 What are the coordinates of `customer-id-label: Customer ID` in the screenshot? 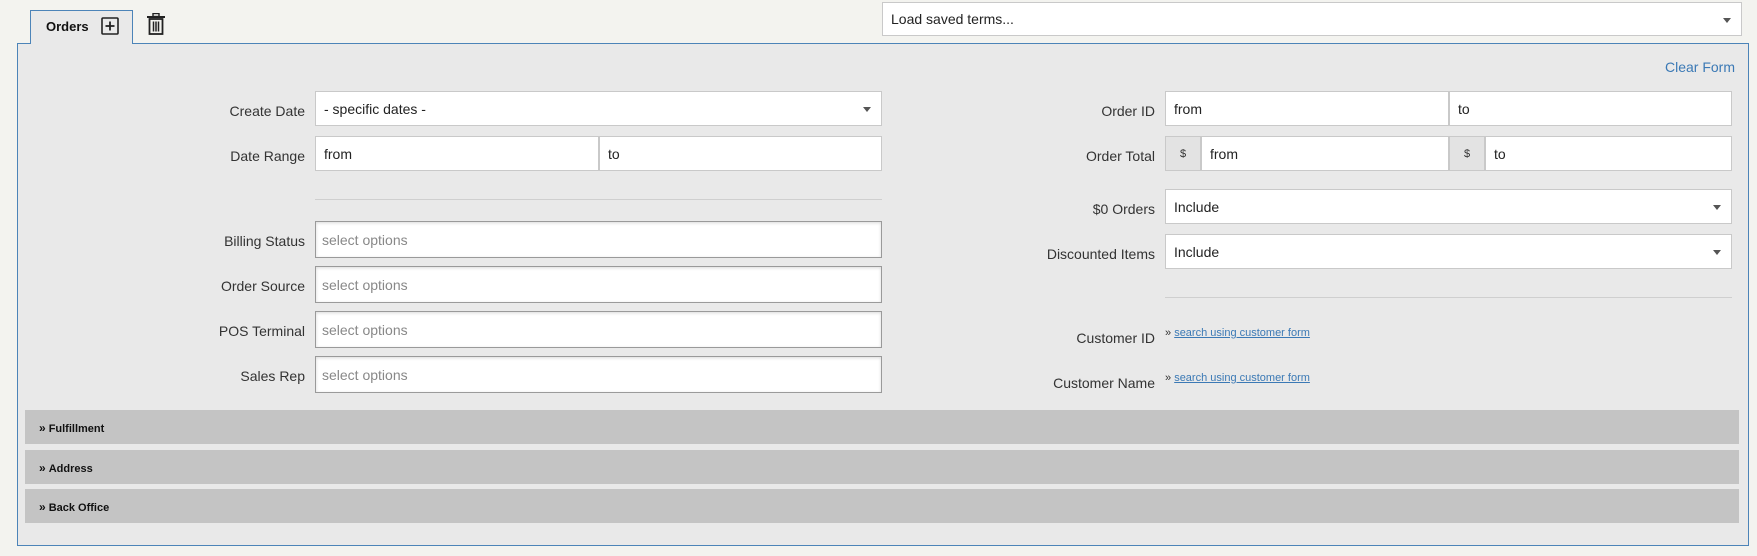 It's located at (1115, 338).